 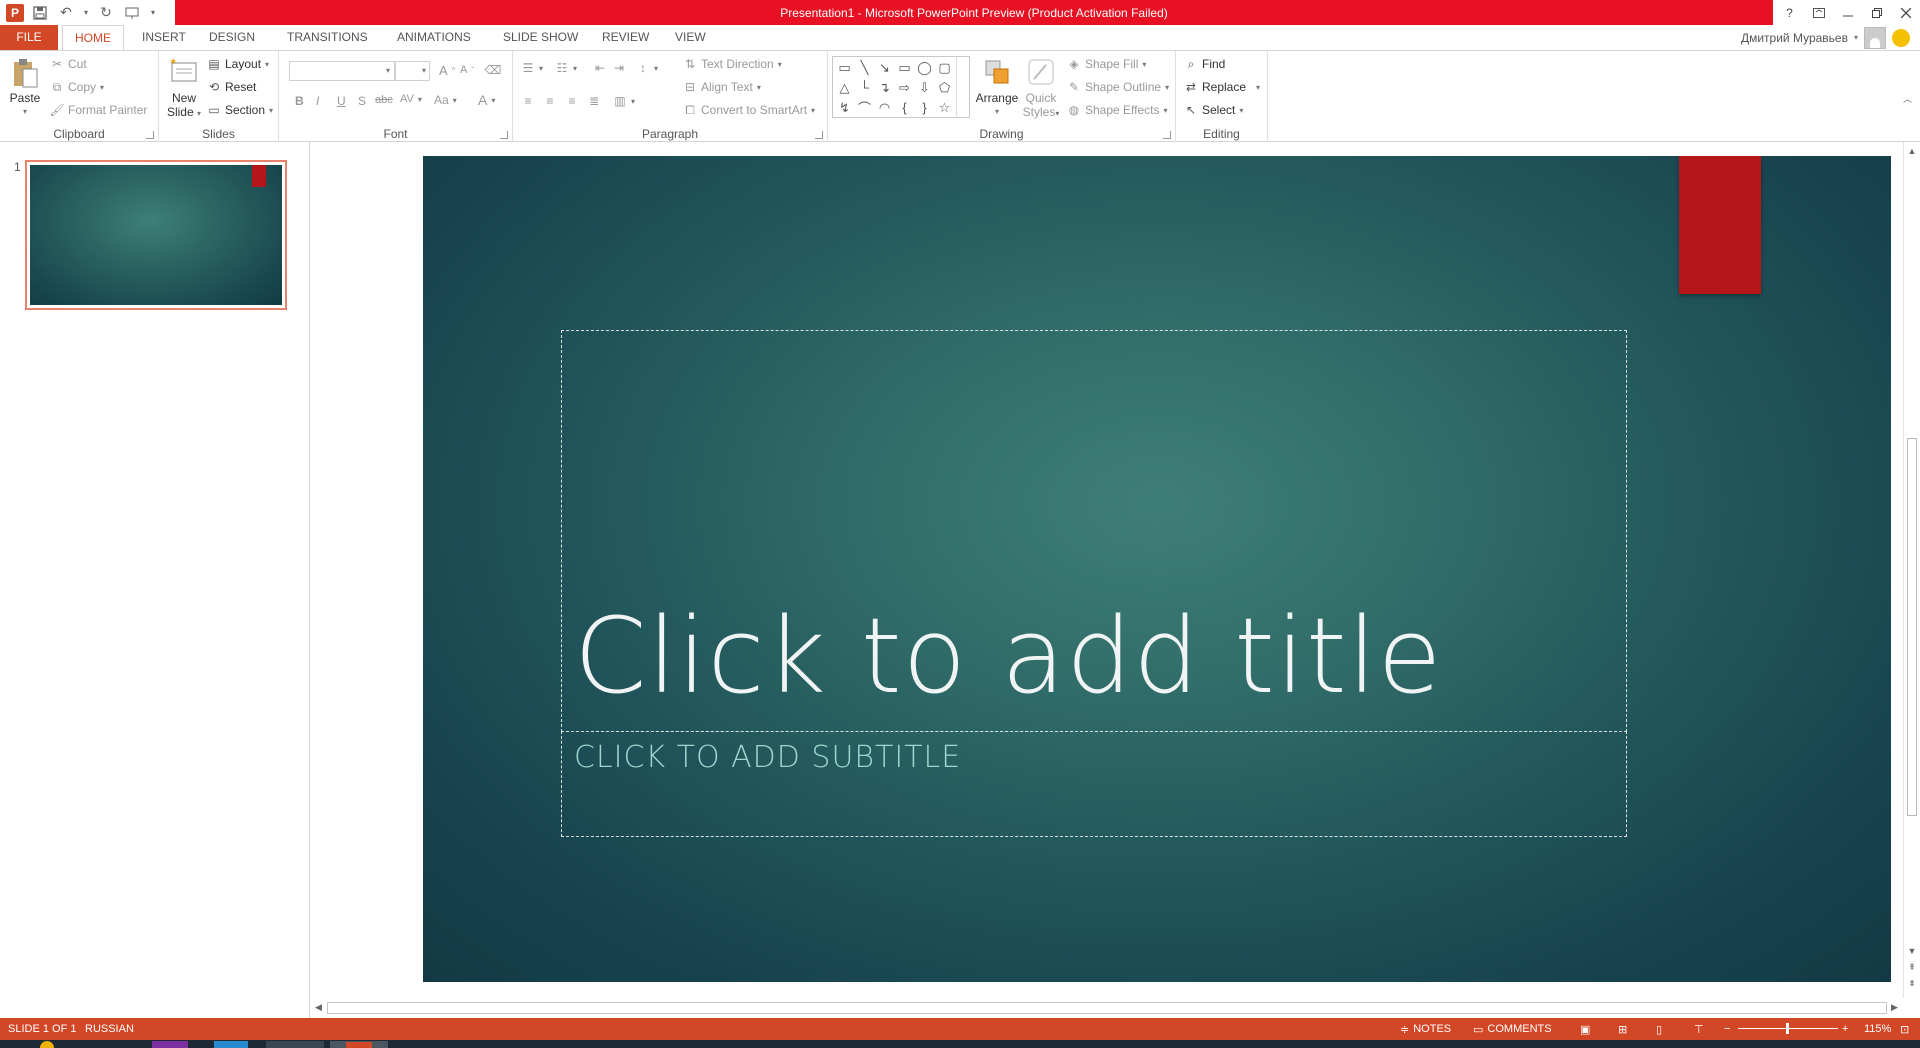 What do you see at coordinates (1094, 784) in the screenshot?
I see `subtitle-placeholder: CLICK TO ADD SUBTITLE` at bounding box center [1094, 784].